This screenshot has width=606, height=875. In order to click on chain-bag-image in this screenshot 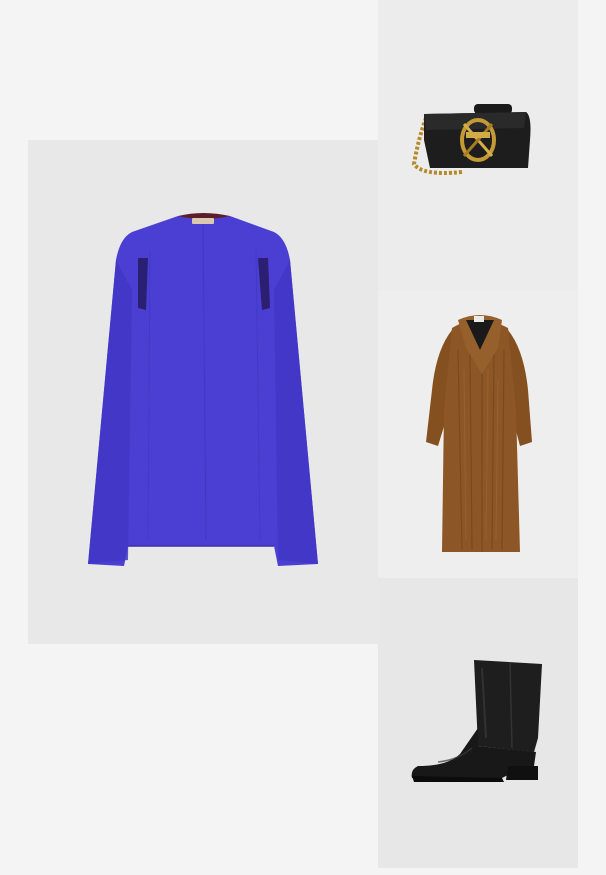, I will do `click(471, 139)`.